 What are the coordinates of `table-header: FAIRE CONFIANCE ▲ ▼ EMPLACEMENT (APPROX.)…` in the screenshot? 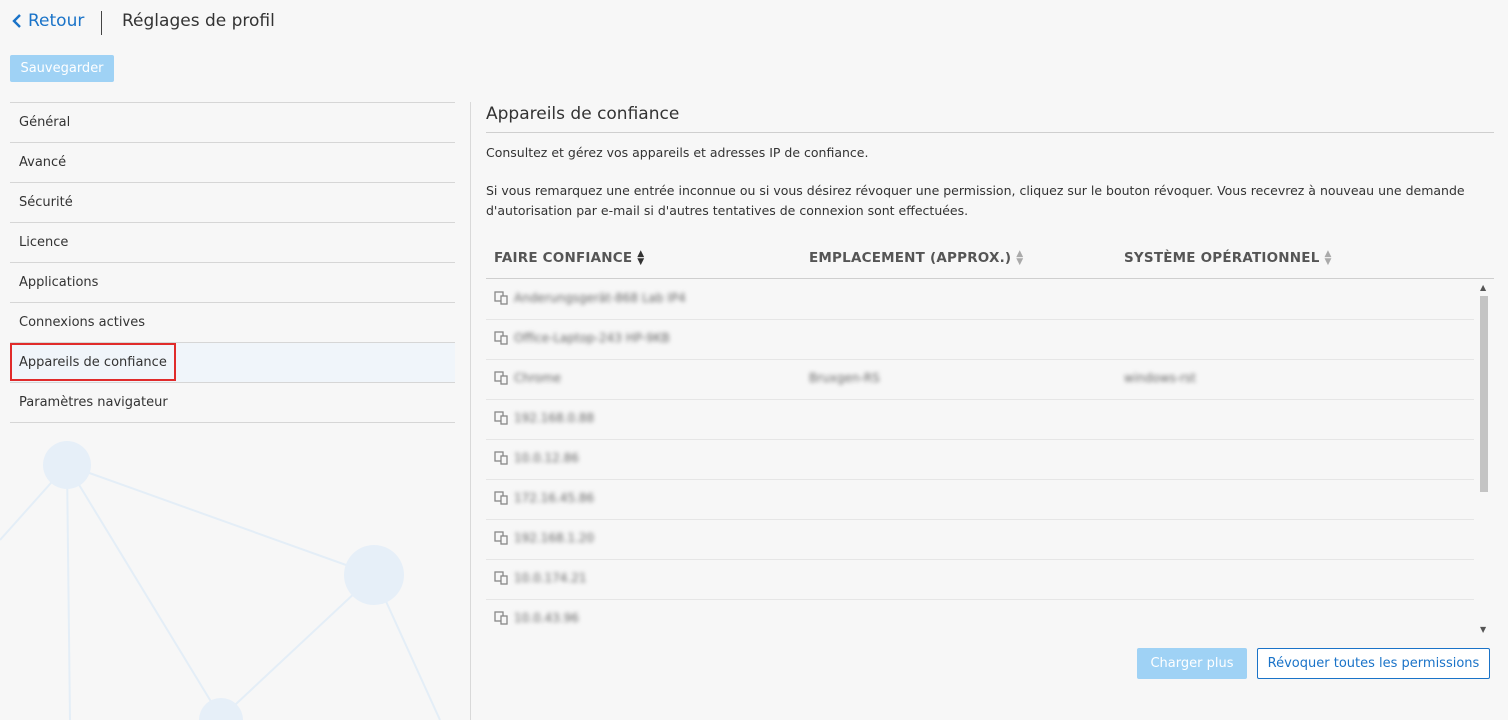 It's located at (990, 264).